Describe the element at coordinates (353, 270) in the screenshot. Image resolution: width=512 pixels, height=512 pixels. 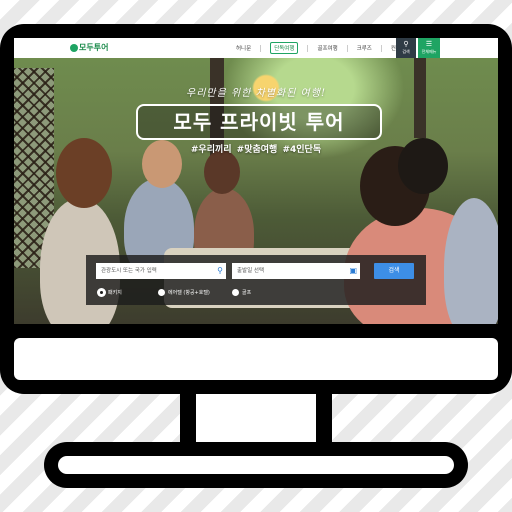
I see `calendar-icon: ▣` at that location.